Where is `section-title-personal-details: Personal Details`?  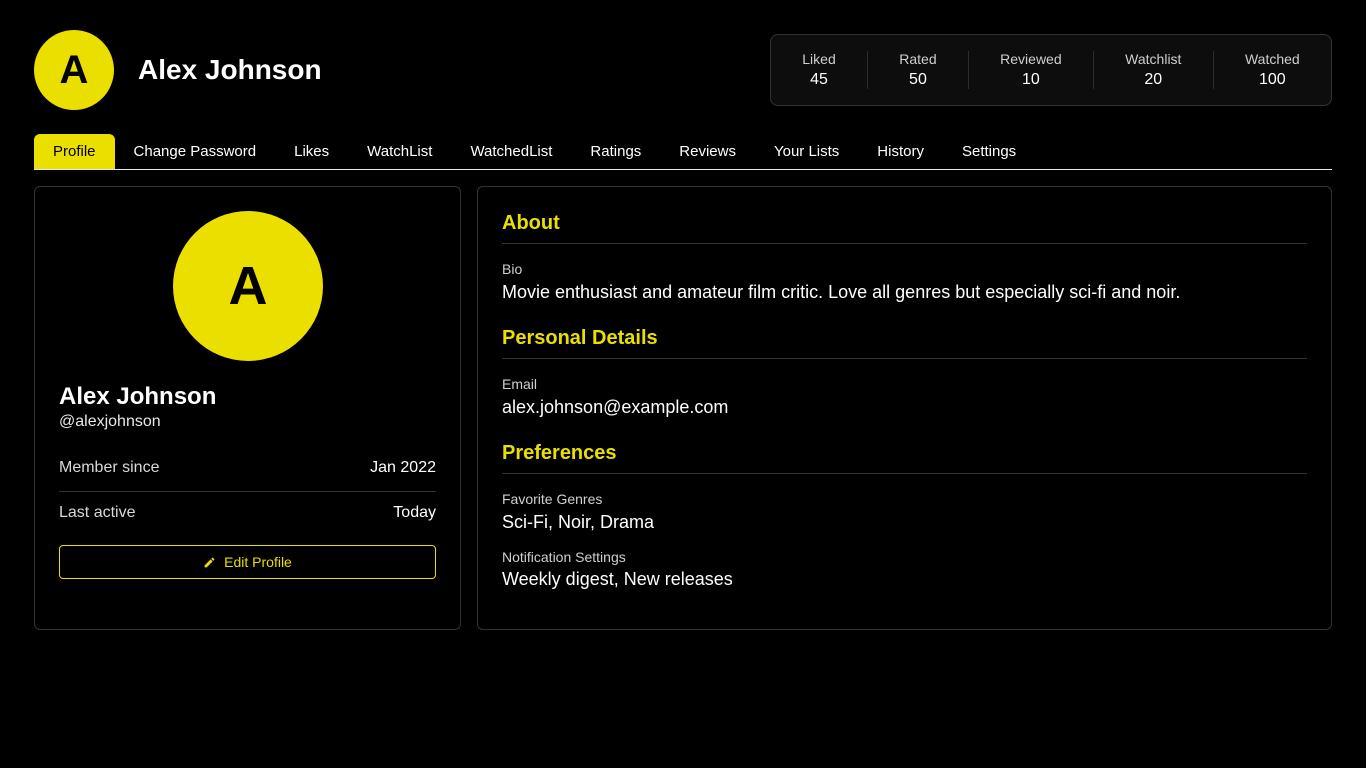 section-title-personal-details: Personal Details is located at coordinates (904, 342).